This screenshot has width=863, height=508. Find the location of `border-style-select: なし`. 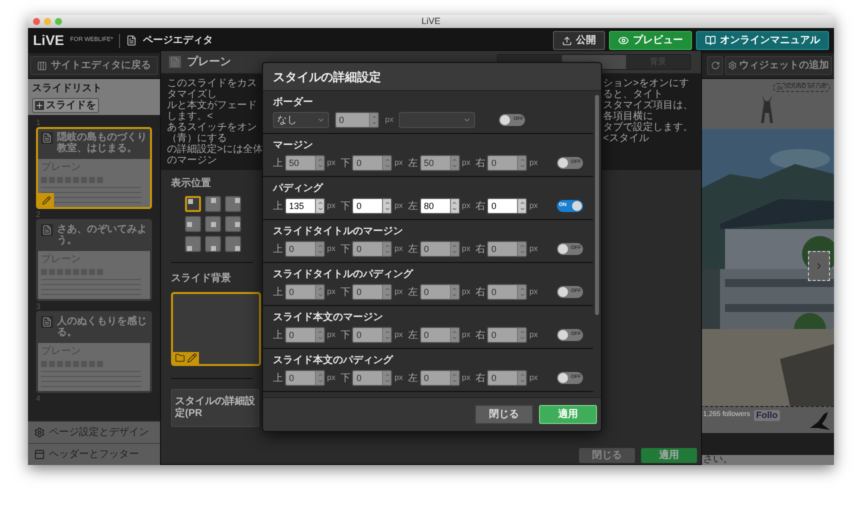

border-style-select: なし is located at coordinates (301, 120).